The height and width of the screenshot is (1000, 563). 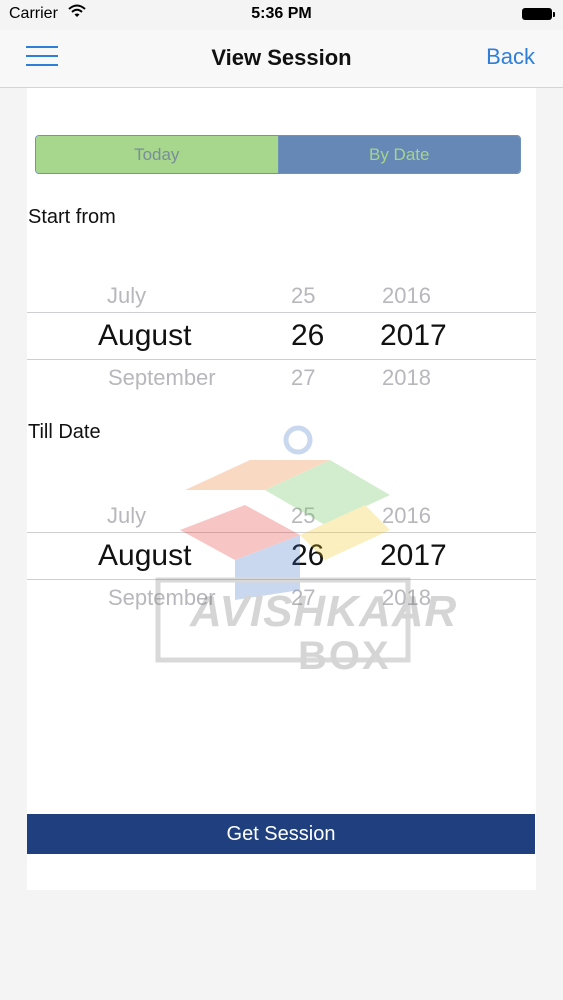 I want to click on segment-by-date: By Date, so click(x=399, y=154).